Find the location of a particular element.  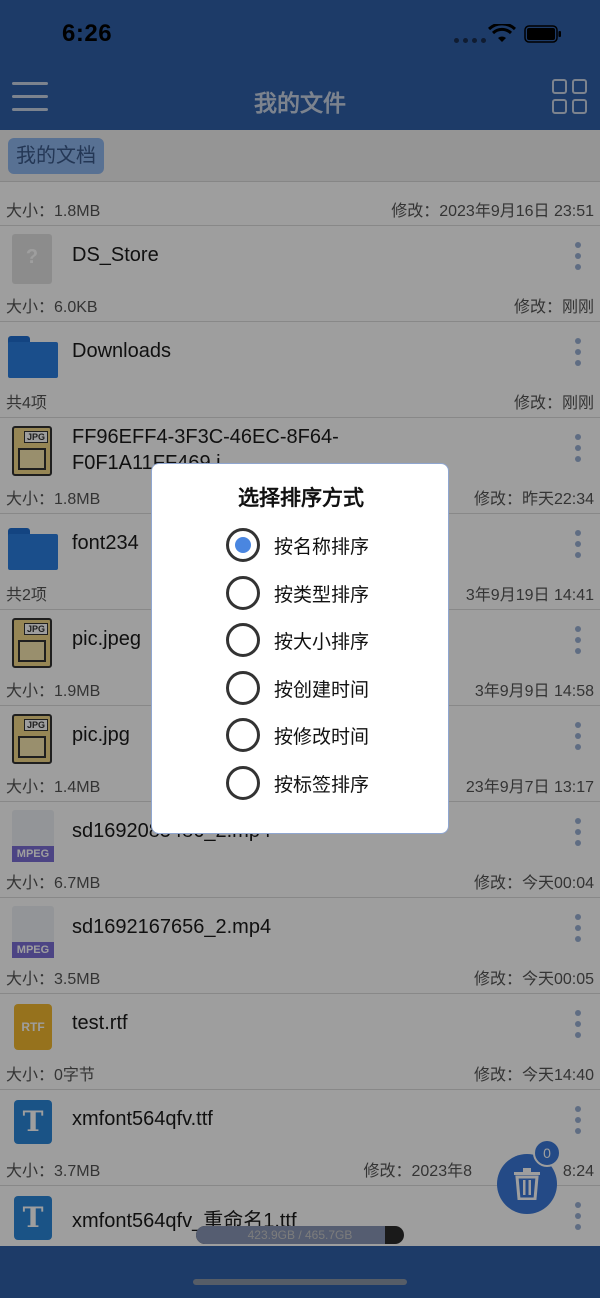

sort-option-type: 按类型排序 is located at coordinates (297, 593).